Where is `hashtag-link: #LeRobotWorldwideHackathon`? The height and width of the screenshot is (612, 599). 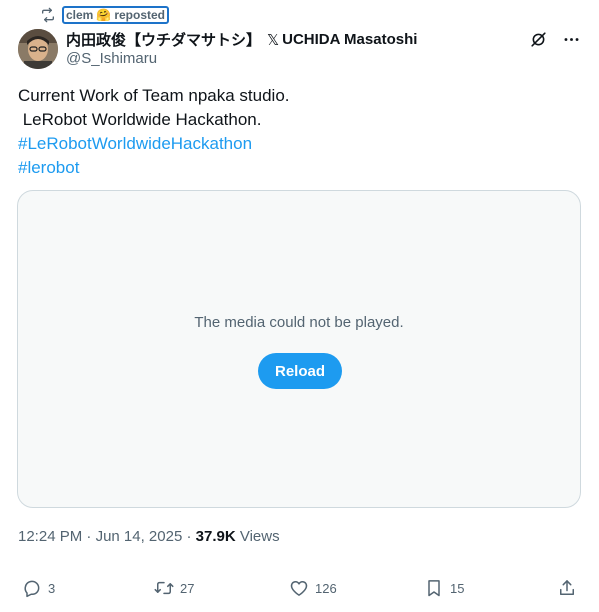
hashtag-link: #LeRobotWorldwideHackathon is located at coordinates (298, 144).